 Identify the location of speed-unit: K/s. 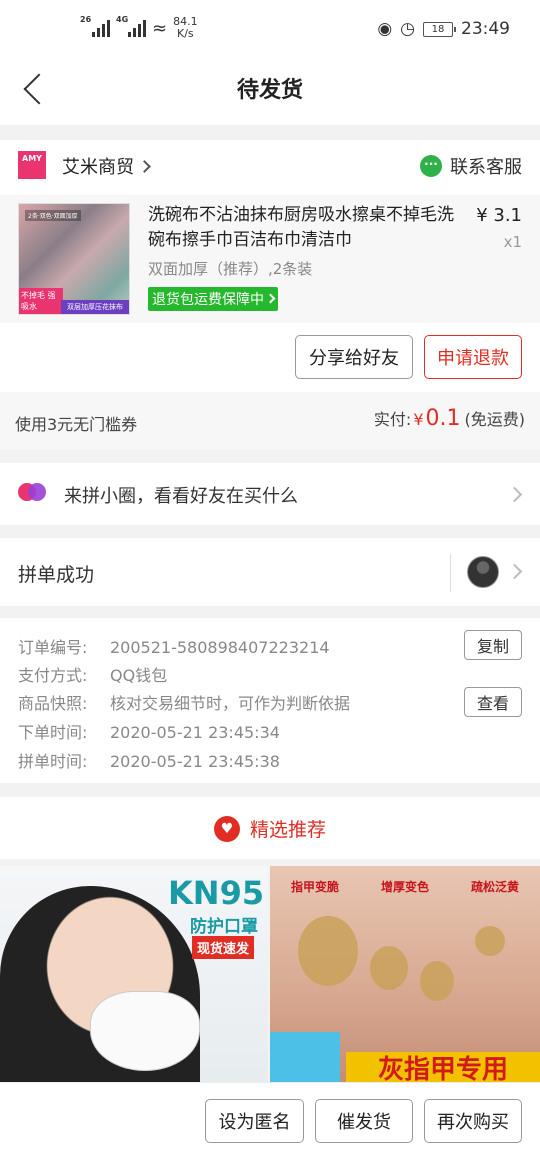
(185, 33).